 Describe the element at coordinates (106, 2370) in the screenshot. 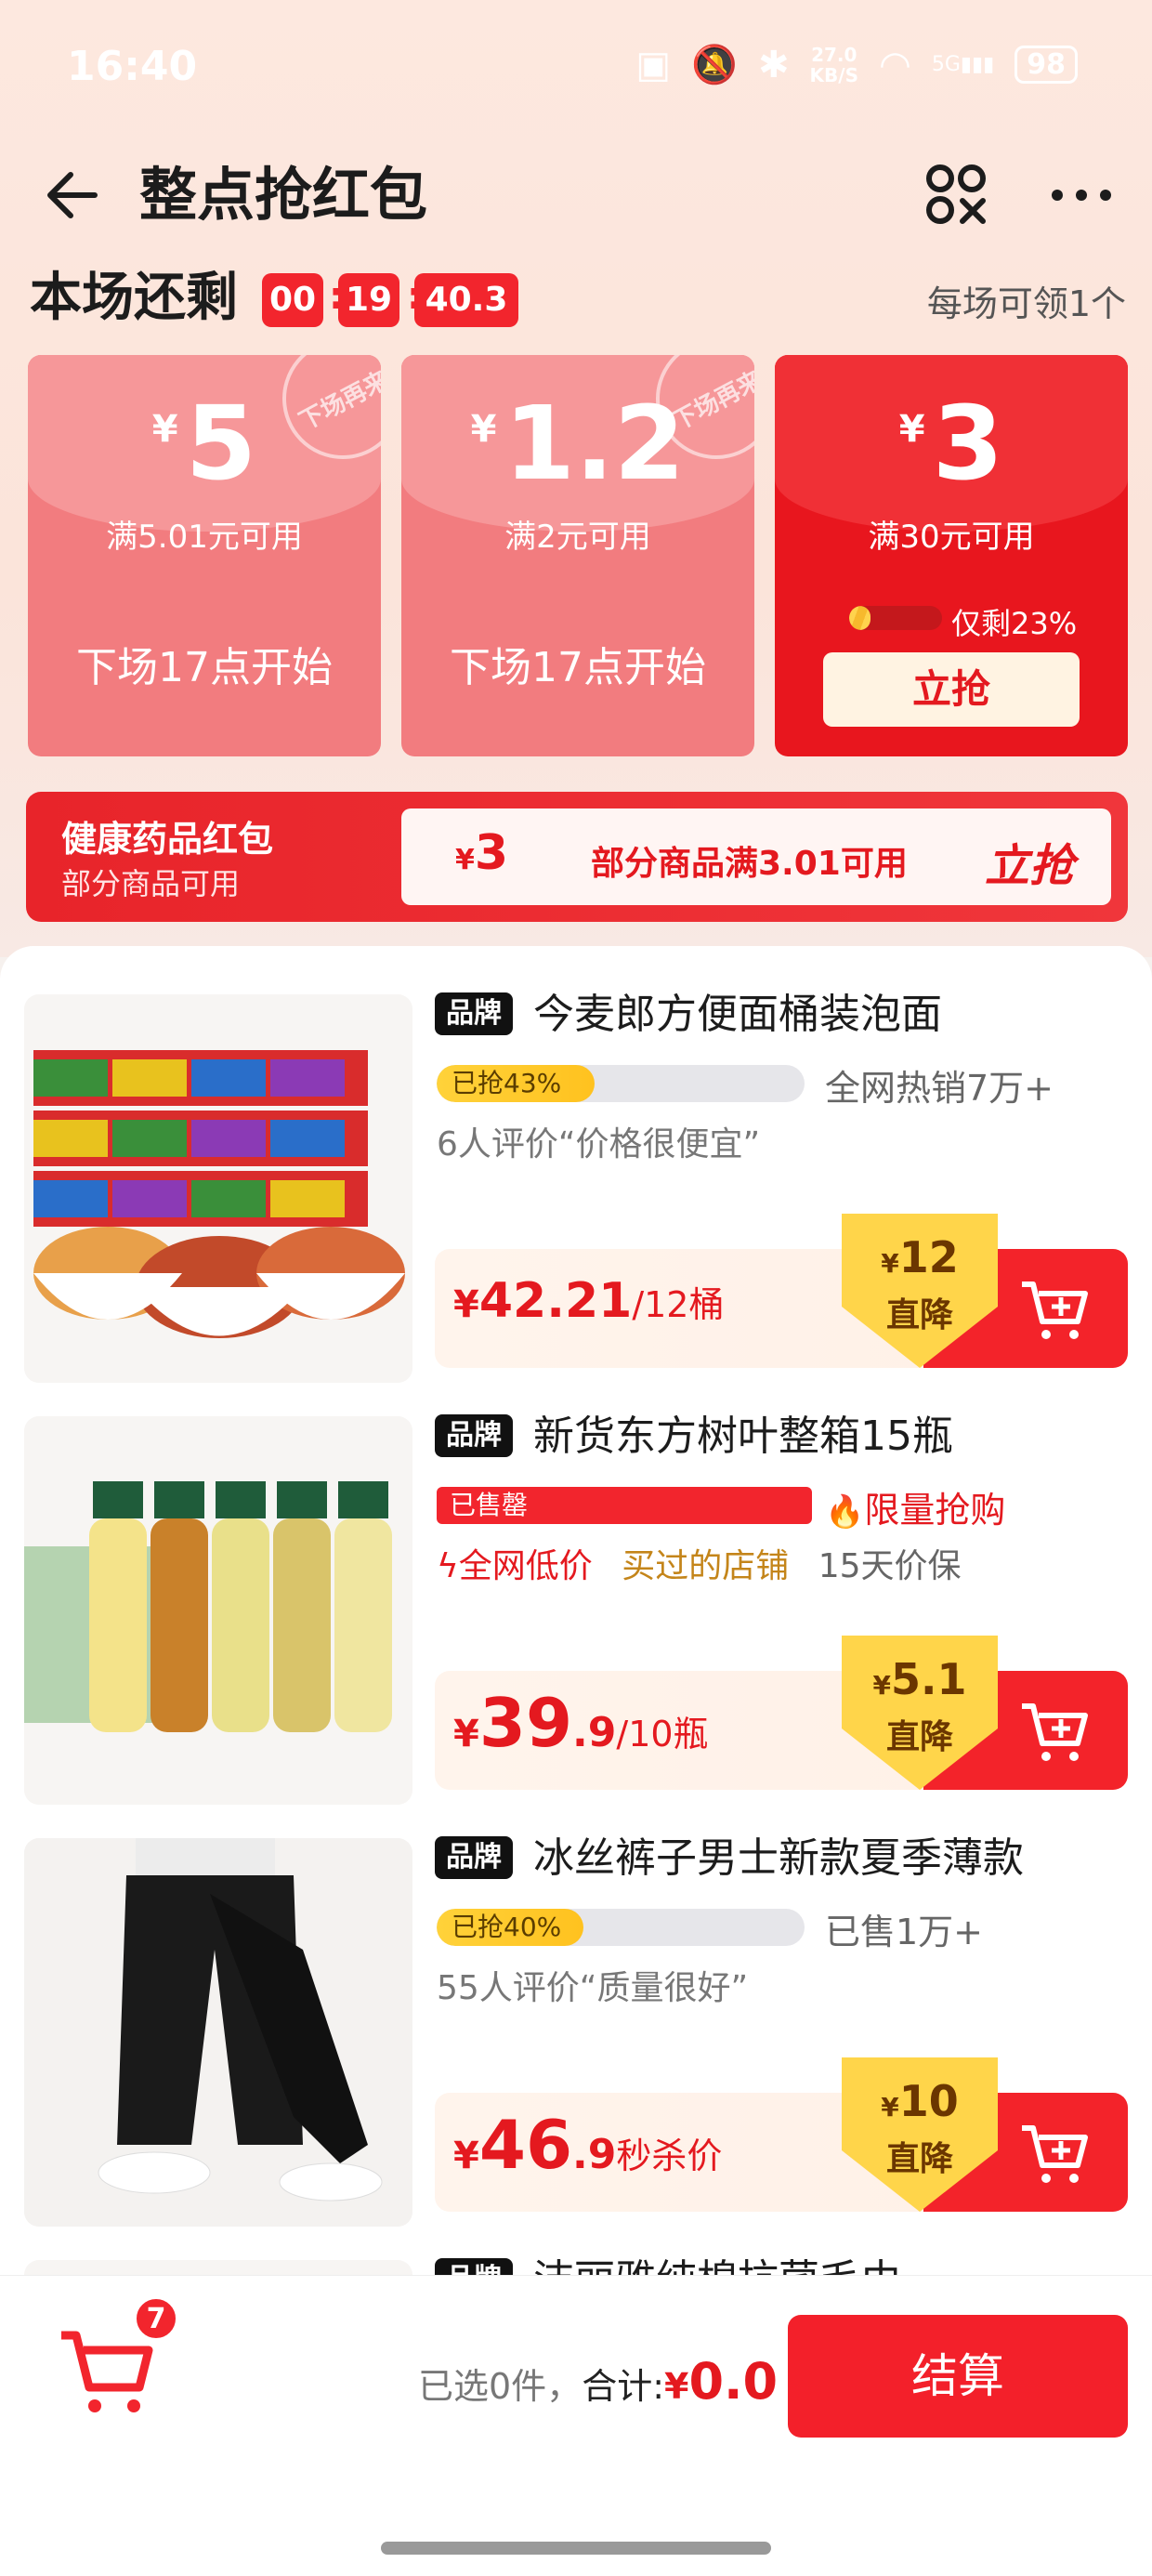

I see `shopping-cart-icon` at that location.